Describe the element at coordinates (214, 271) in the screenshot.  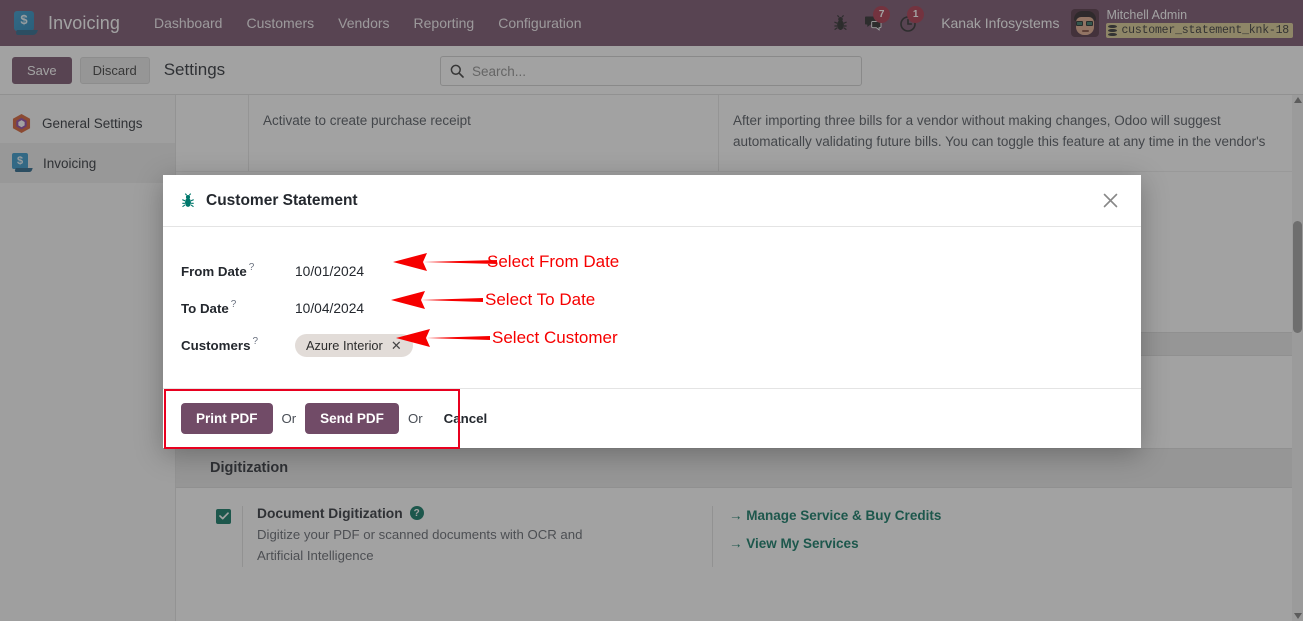
I see `from-date-label: From Date` at that location.